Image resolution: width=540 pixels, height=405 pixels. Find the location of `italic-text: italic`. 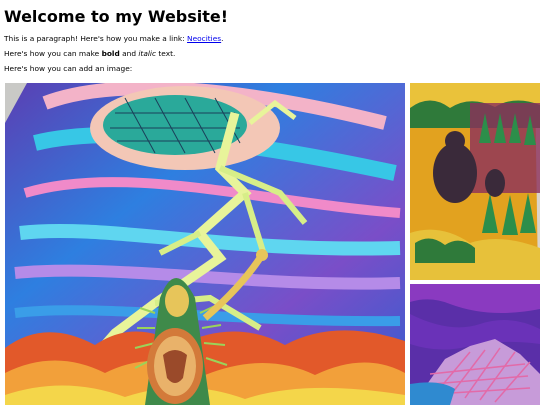

italic-text: italic is located at coordinates (147, 53).